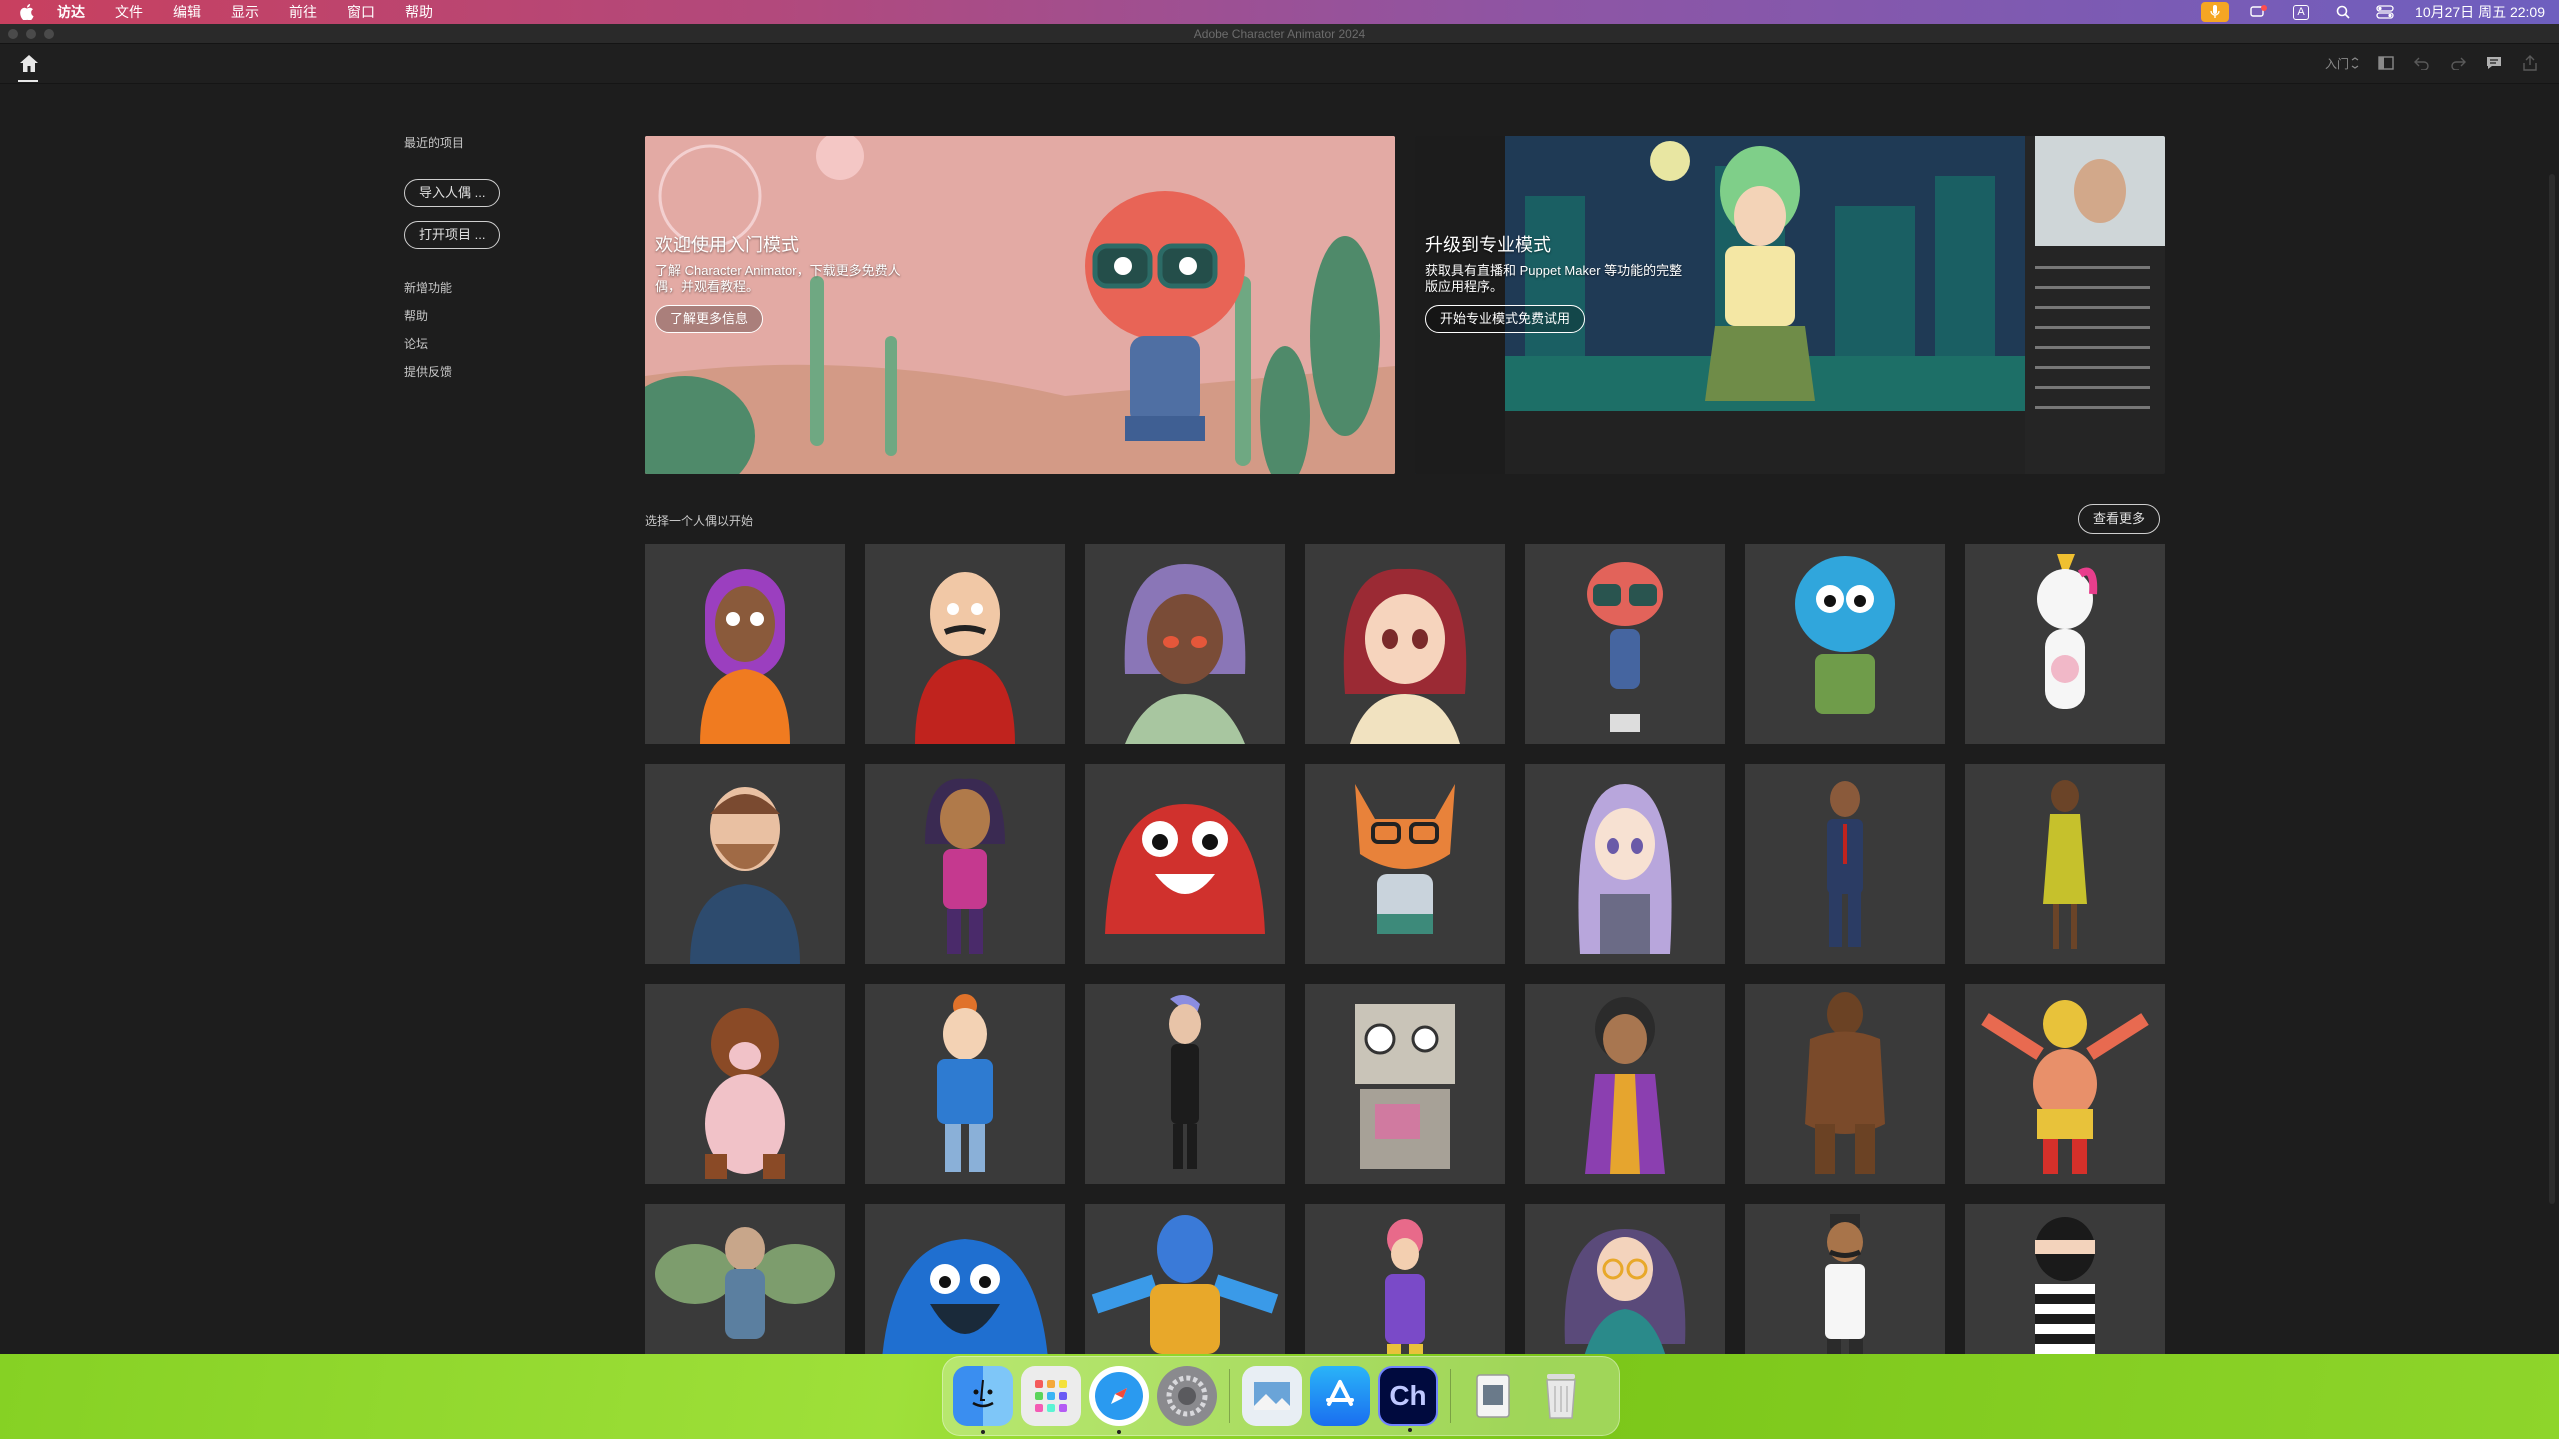 The width and height of the screenshot is (2559, 1439). What do you see at coordinates (1187, 1396) in the screenshot?
I see `system-settings-icon` at bounding box center [1187, 1396].